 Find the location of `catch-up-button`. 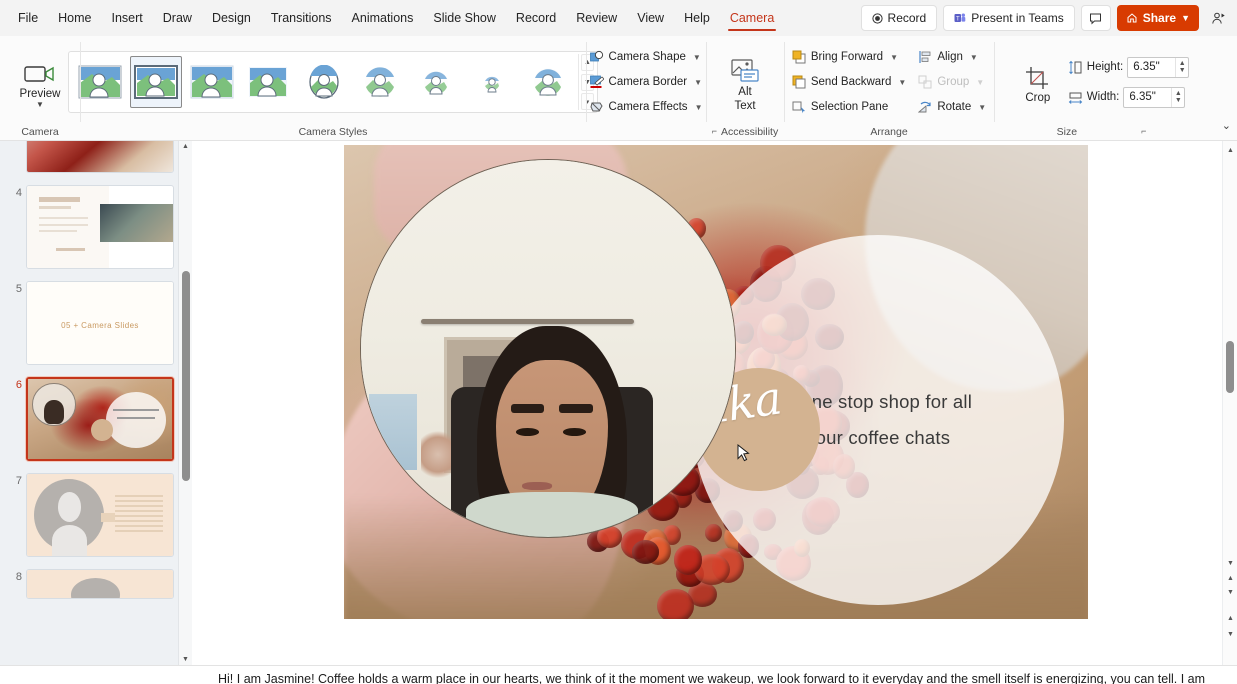

catch-up-button is located at coordinates (1218, 18).